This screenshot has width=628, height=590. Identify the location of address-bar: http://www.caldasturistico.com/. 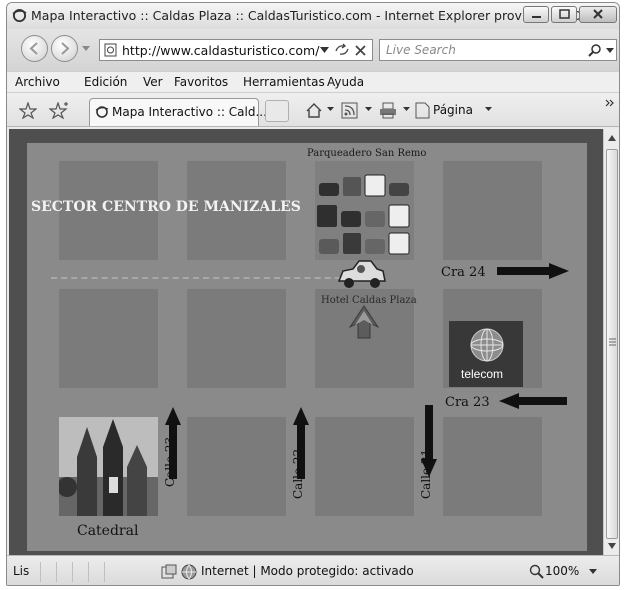
(236, 50).